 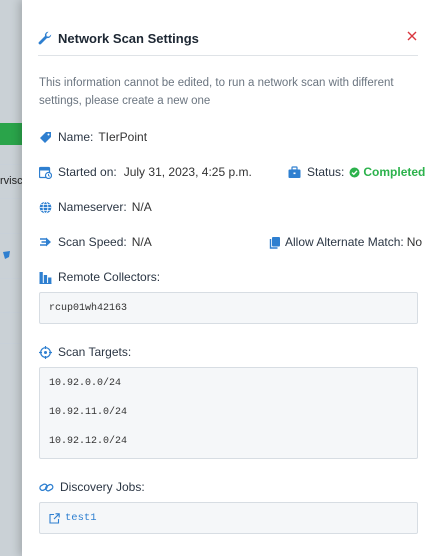 I want to click on nameserver-field: Nameserver: N/A, so click(x=95, y=207).